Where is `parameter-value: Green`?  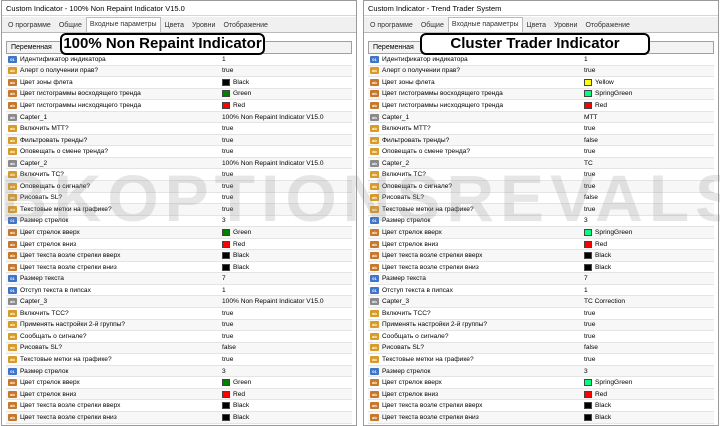 parameter-value: Green is located at coordinates (284, 383).